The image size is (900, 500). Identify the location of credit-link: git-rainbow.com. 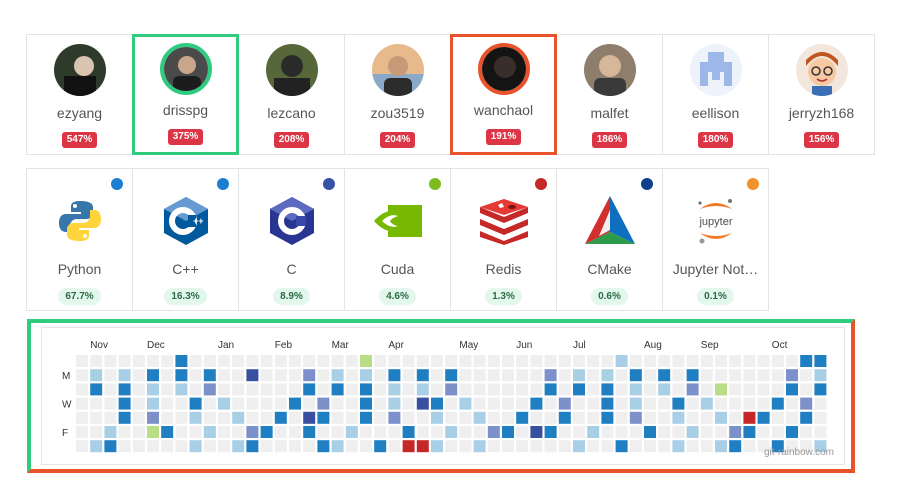
(799, 452).